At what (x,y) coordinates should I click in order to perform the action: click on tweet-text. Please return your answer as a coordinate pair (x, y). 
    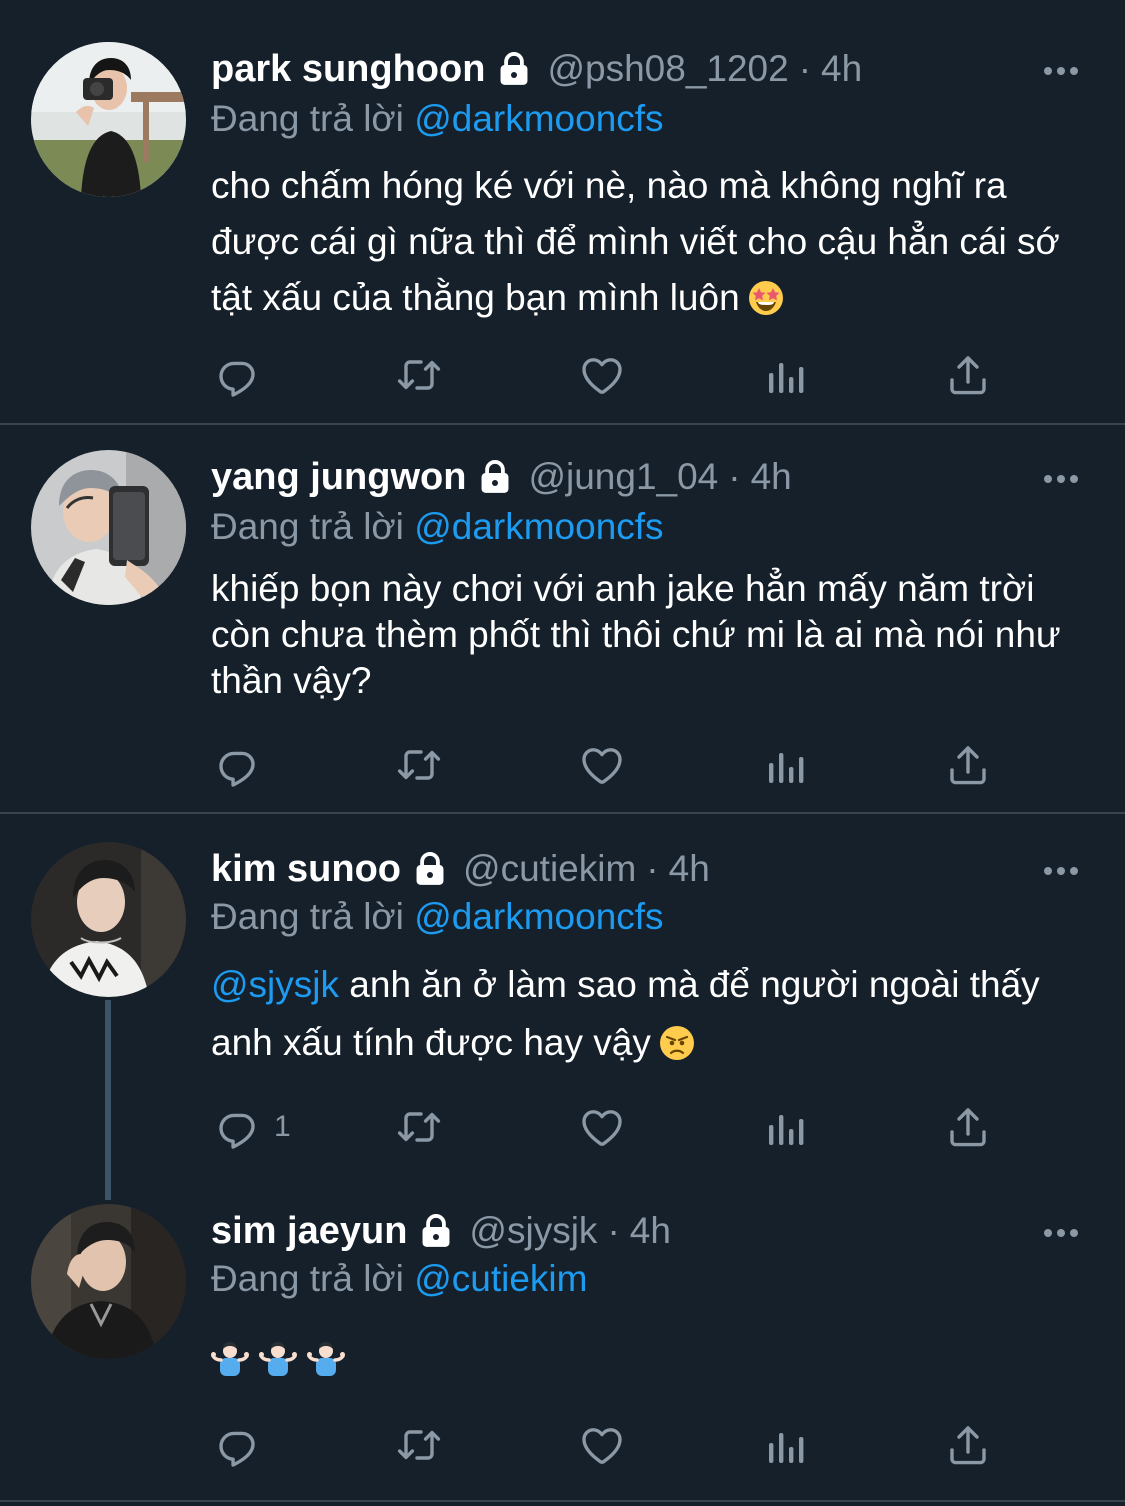
    Looking at the image, I should click on (278, 1357).